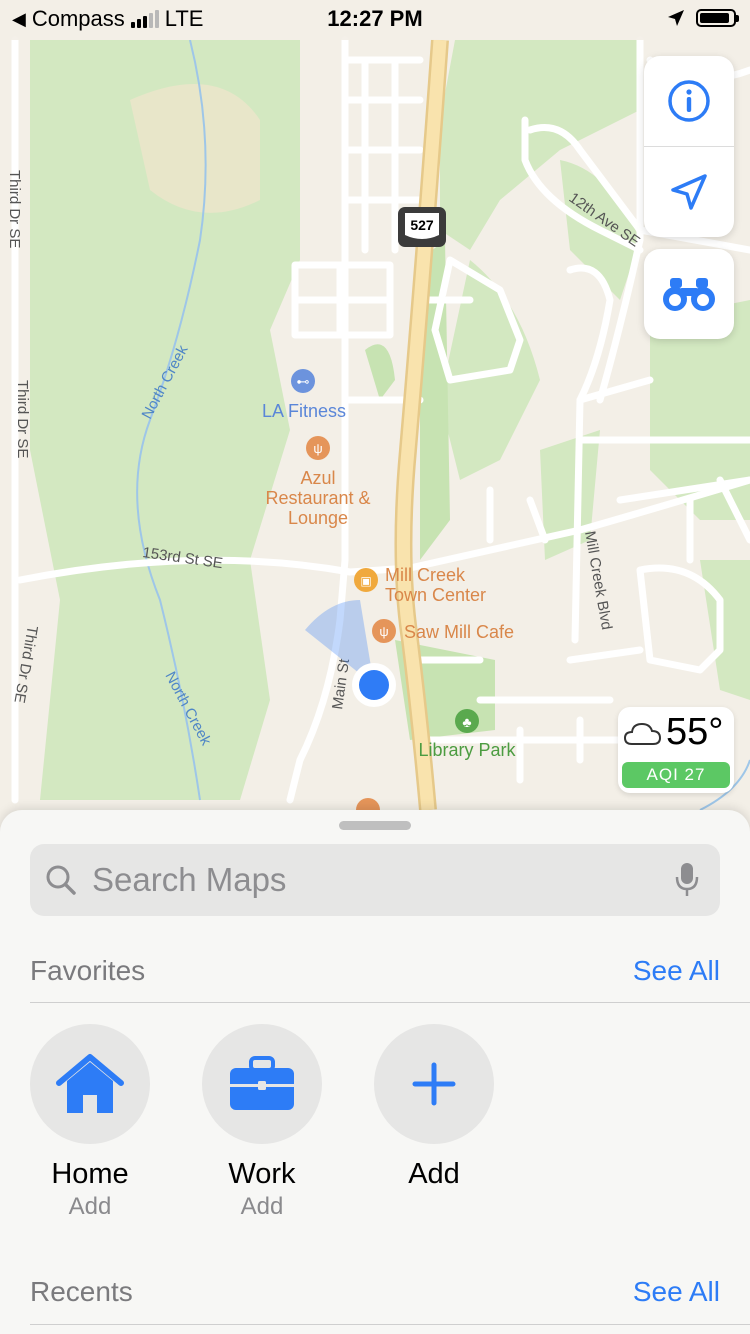 The image size is (750, 1334). What do you see at coordinates (88, 970) in the screenshot?
I see `favorites-title: Favorites` at bounding box center [88, 970].